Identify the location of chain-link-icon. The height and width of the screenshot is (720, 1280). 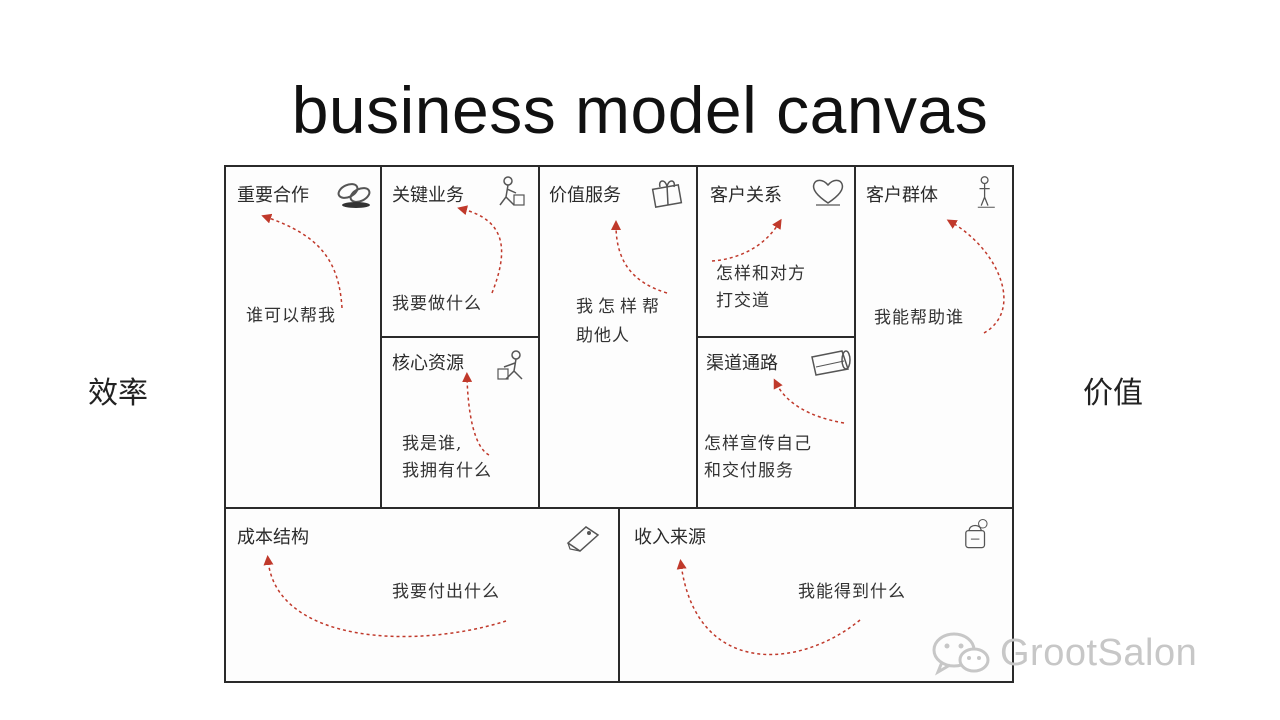
(354, 195).